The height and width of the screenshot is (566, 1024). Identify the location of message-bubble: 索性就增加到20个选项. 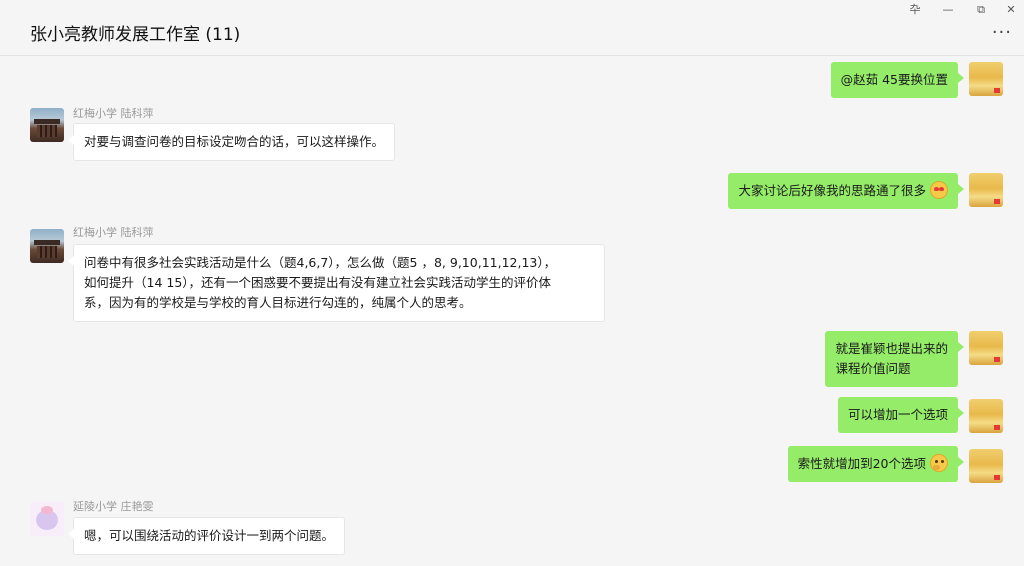
(876, 464).